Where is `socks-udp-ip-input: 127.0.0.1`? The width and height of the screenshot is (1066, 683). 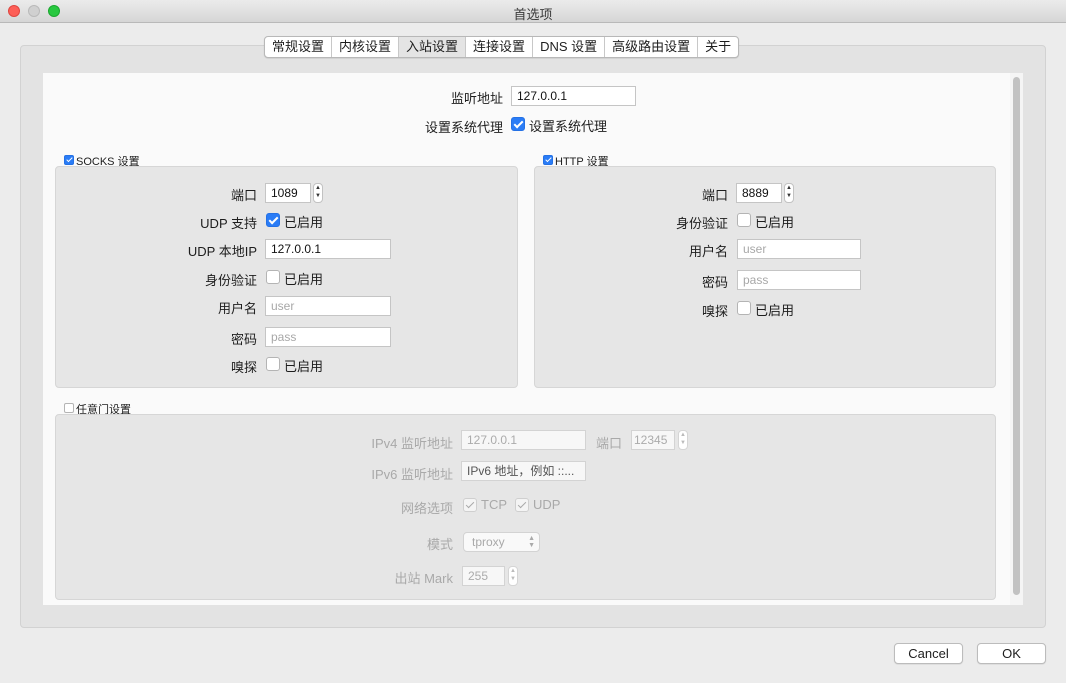
socks-udp-ip-input: 127.0.0.1 is located at coordinates (328, 249).